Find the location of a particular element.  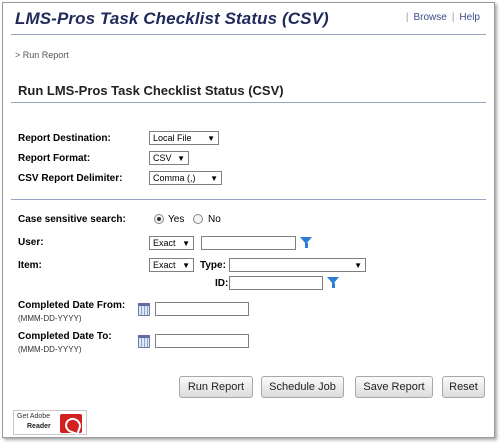

case-no-label: No is located at coordinates (214, 219).